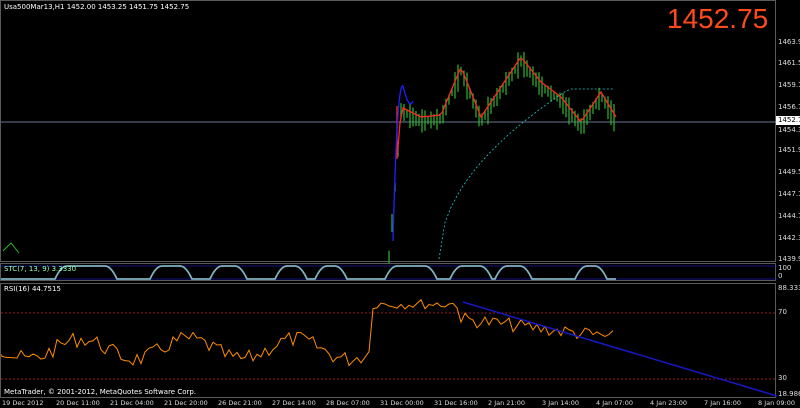  What do you see at coordinates (186, 403) in the screenshot?
I see `time-axis-tick: 21 Dec 20:00` at bounding box center [186, 403].